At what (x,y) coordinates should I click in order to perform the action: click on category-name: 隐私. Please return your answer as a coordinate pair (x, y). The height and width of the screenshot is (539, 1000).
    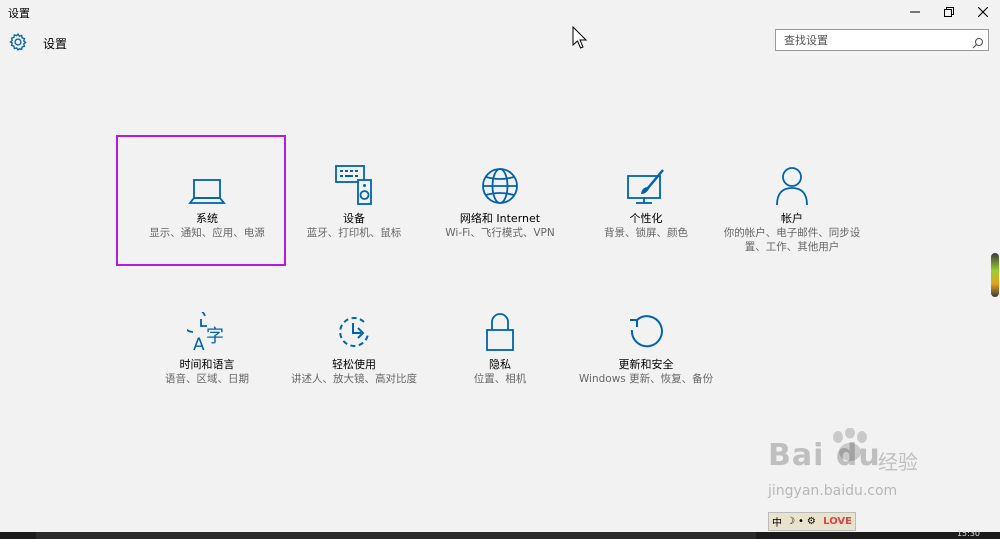
    Looking at the image, I should click on (500, 364).